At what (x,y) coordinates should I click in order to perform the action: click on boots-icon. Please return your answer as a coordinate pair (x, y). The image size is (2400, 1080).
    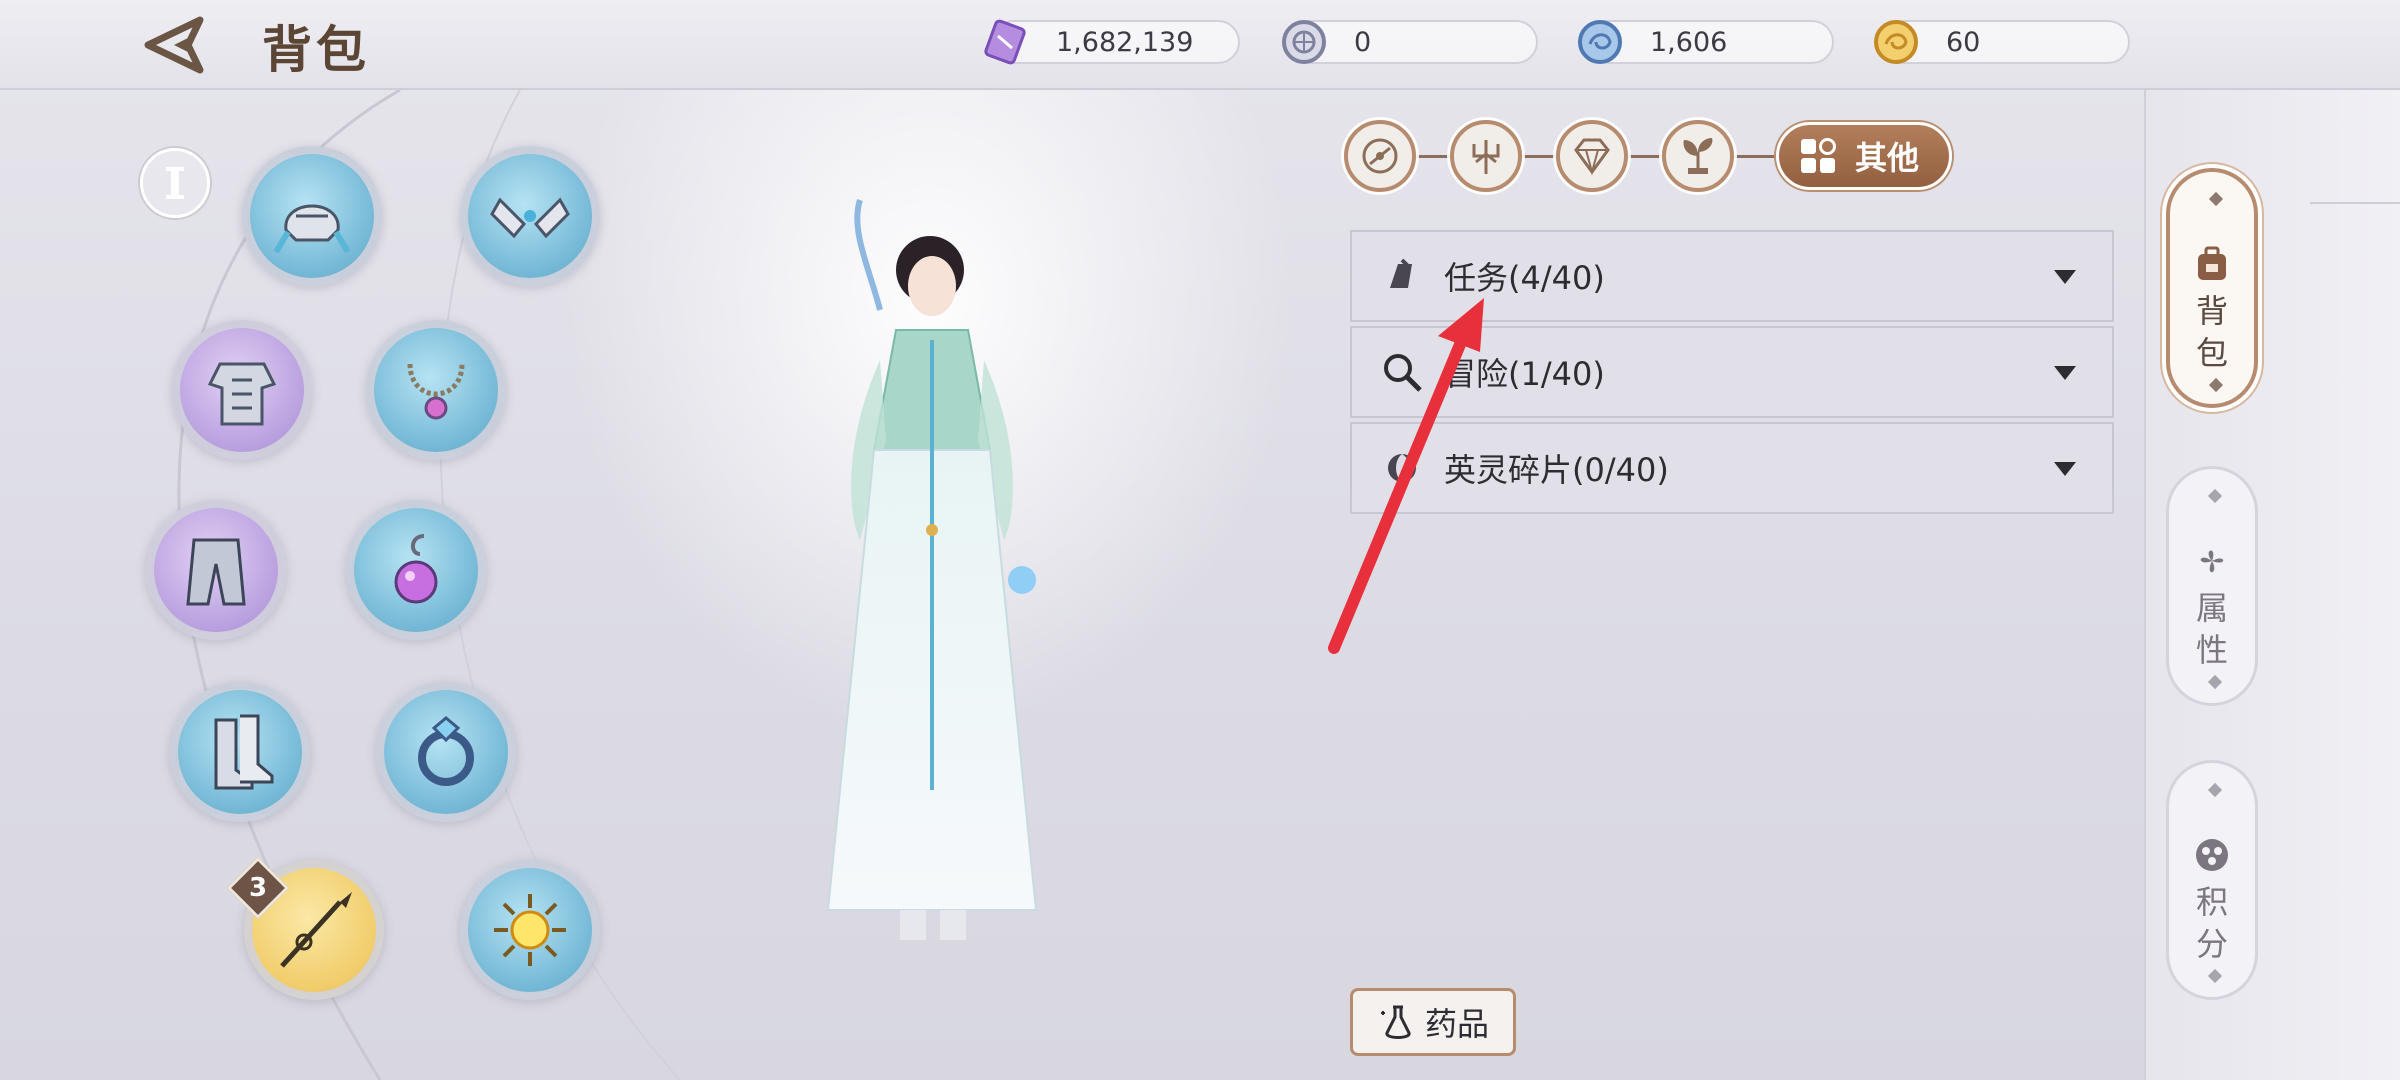
    Looking at the image, I should click on (244, 752).